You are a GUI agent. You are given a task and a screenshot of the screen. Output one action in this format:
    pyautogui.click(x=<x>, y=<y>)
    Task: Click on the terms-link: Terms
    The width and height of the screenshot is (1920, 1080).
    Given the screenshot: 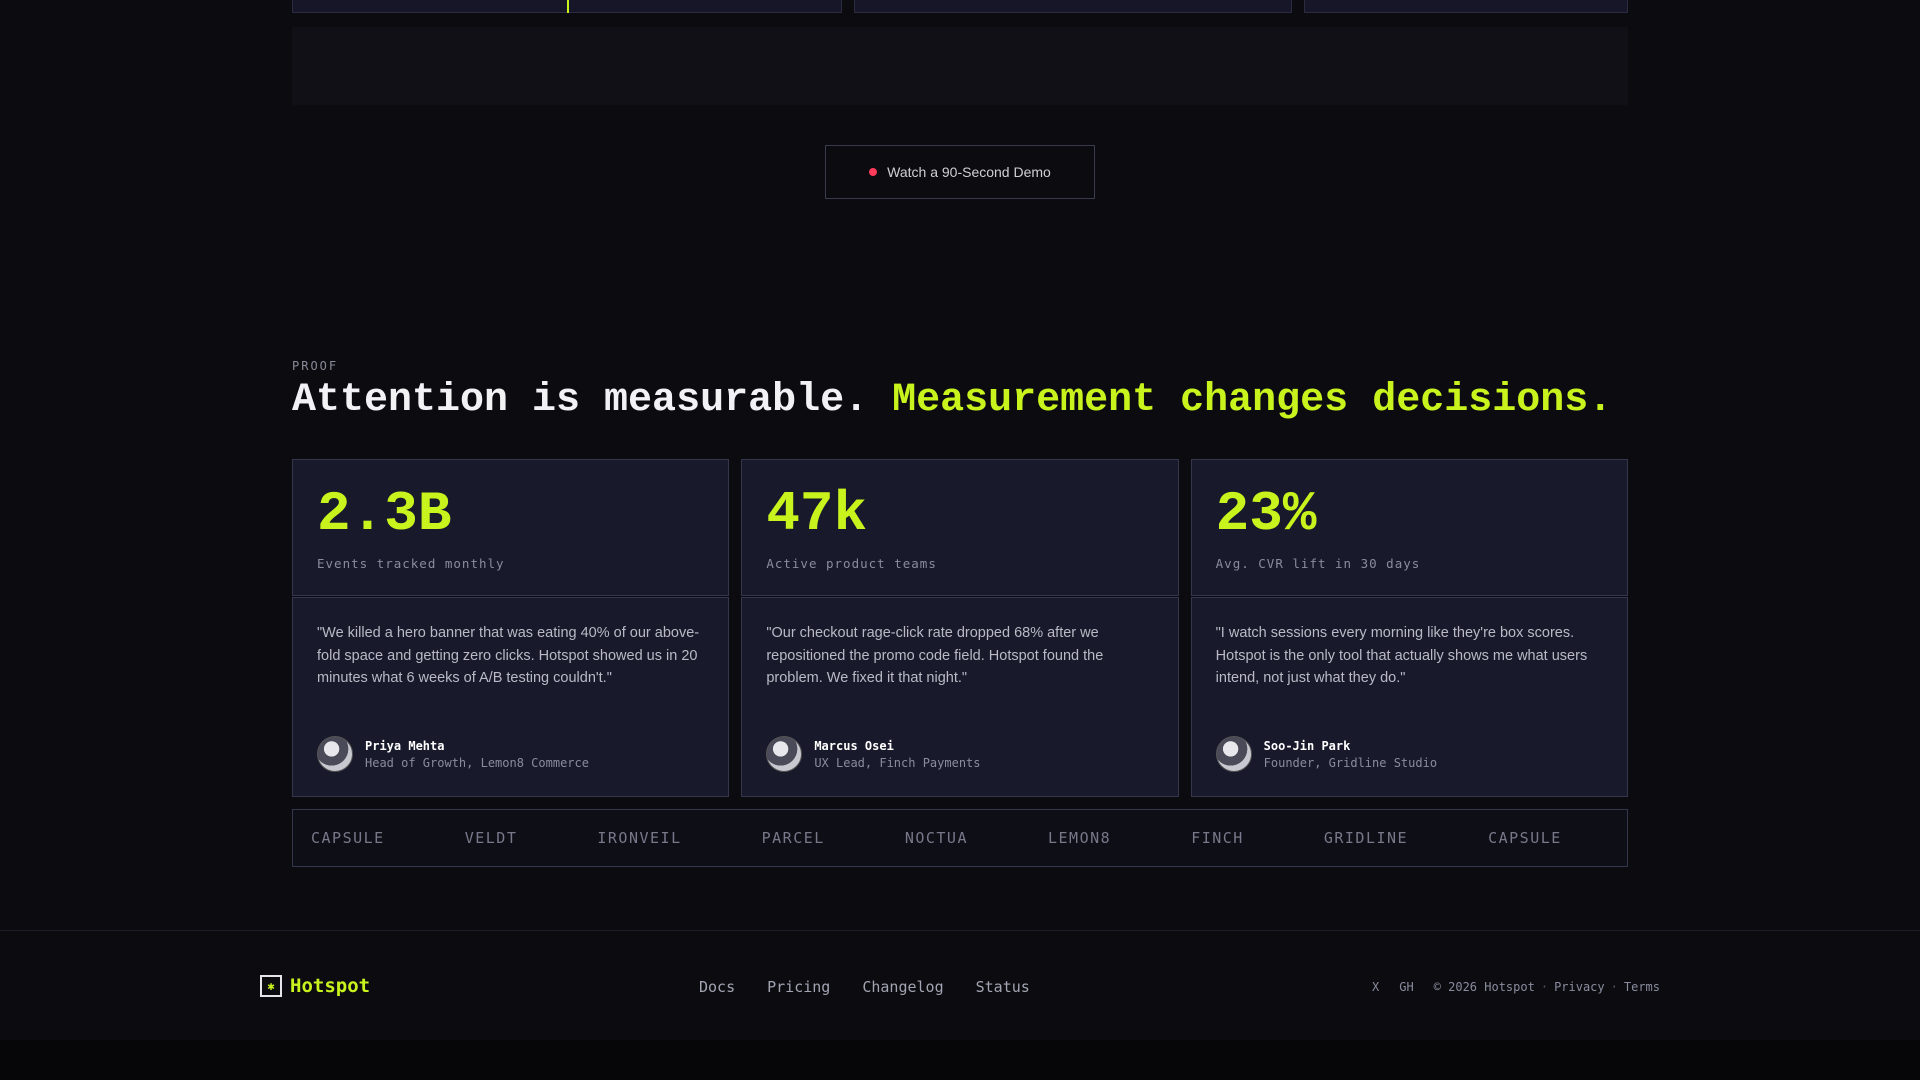 What is the action you would take?
    pyautogui.click(x=1642, y=987)
    